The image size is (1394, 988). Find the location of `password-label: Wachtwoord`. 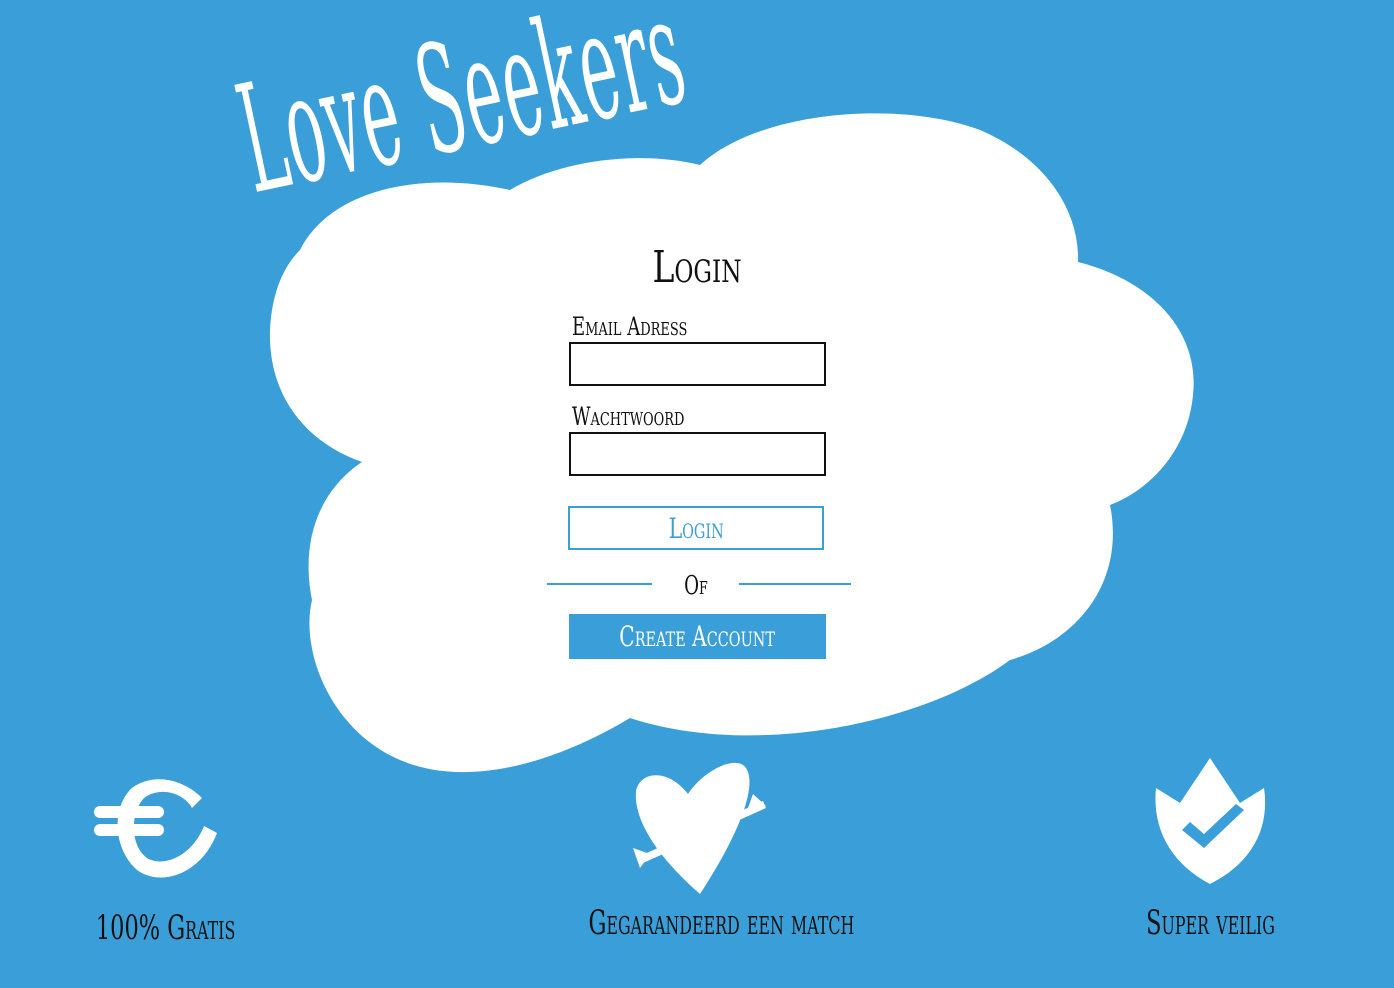

password-label: Wachtwoord is located at coordinates (628, 416).